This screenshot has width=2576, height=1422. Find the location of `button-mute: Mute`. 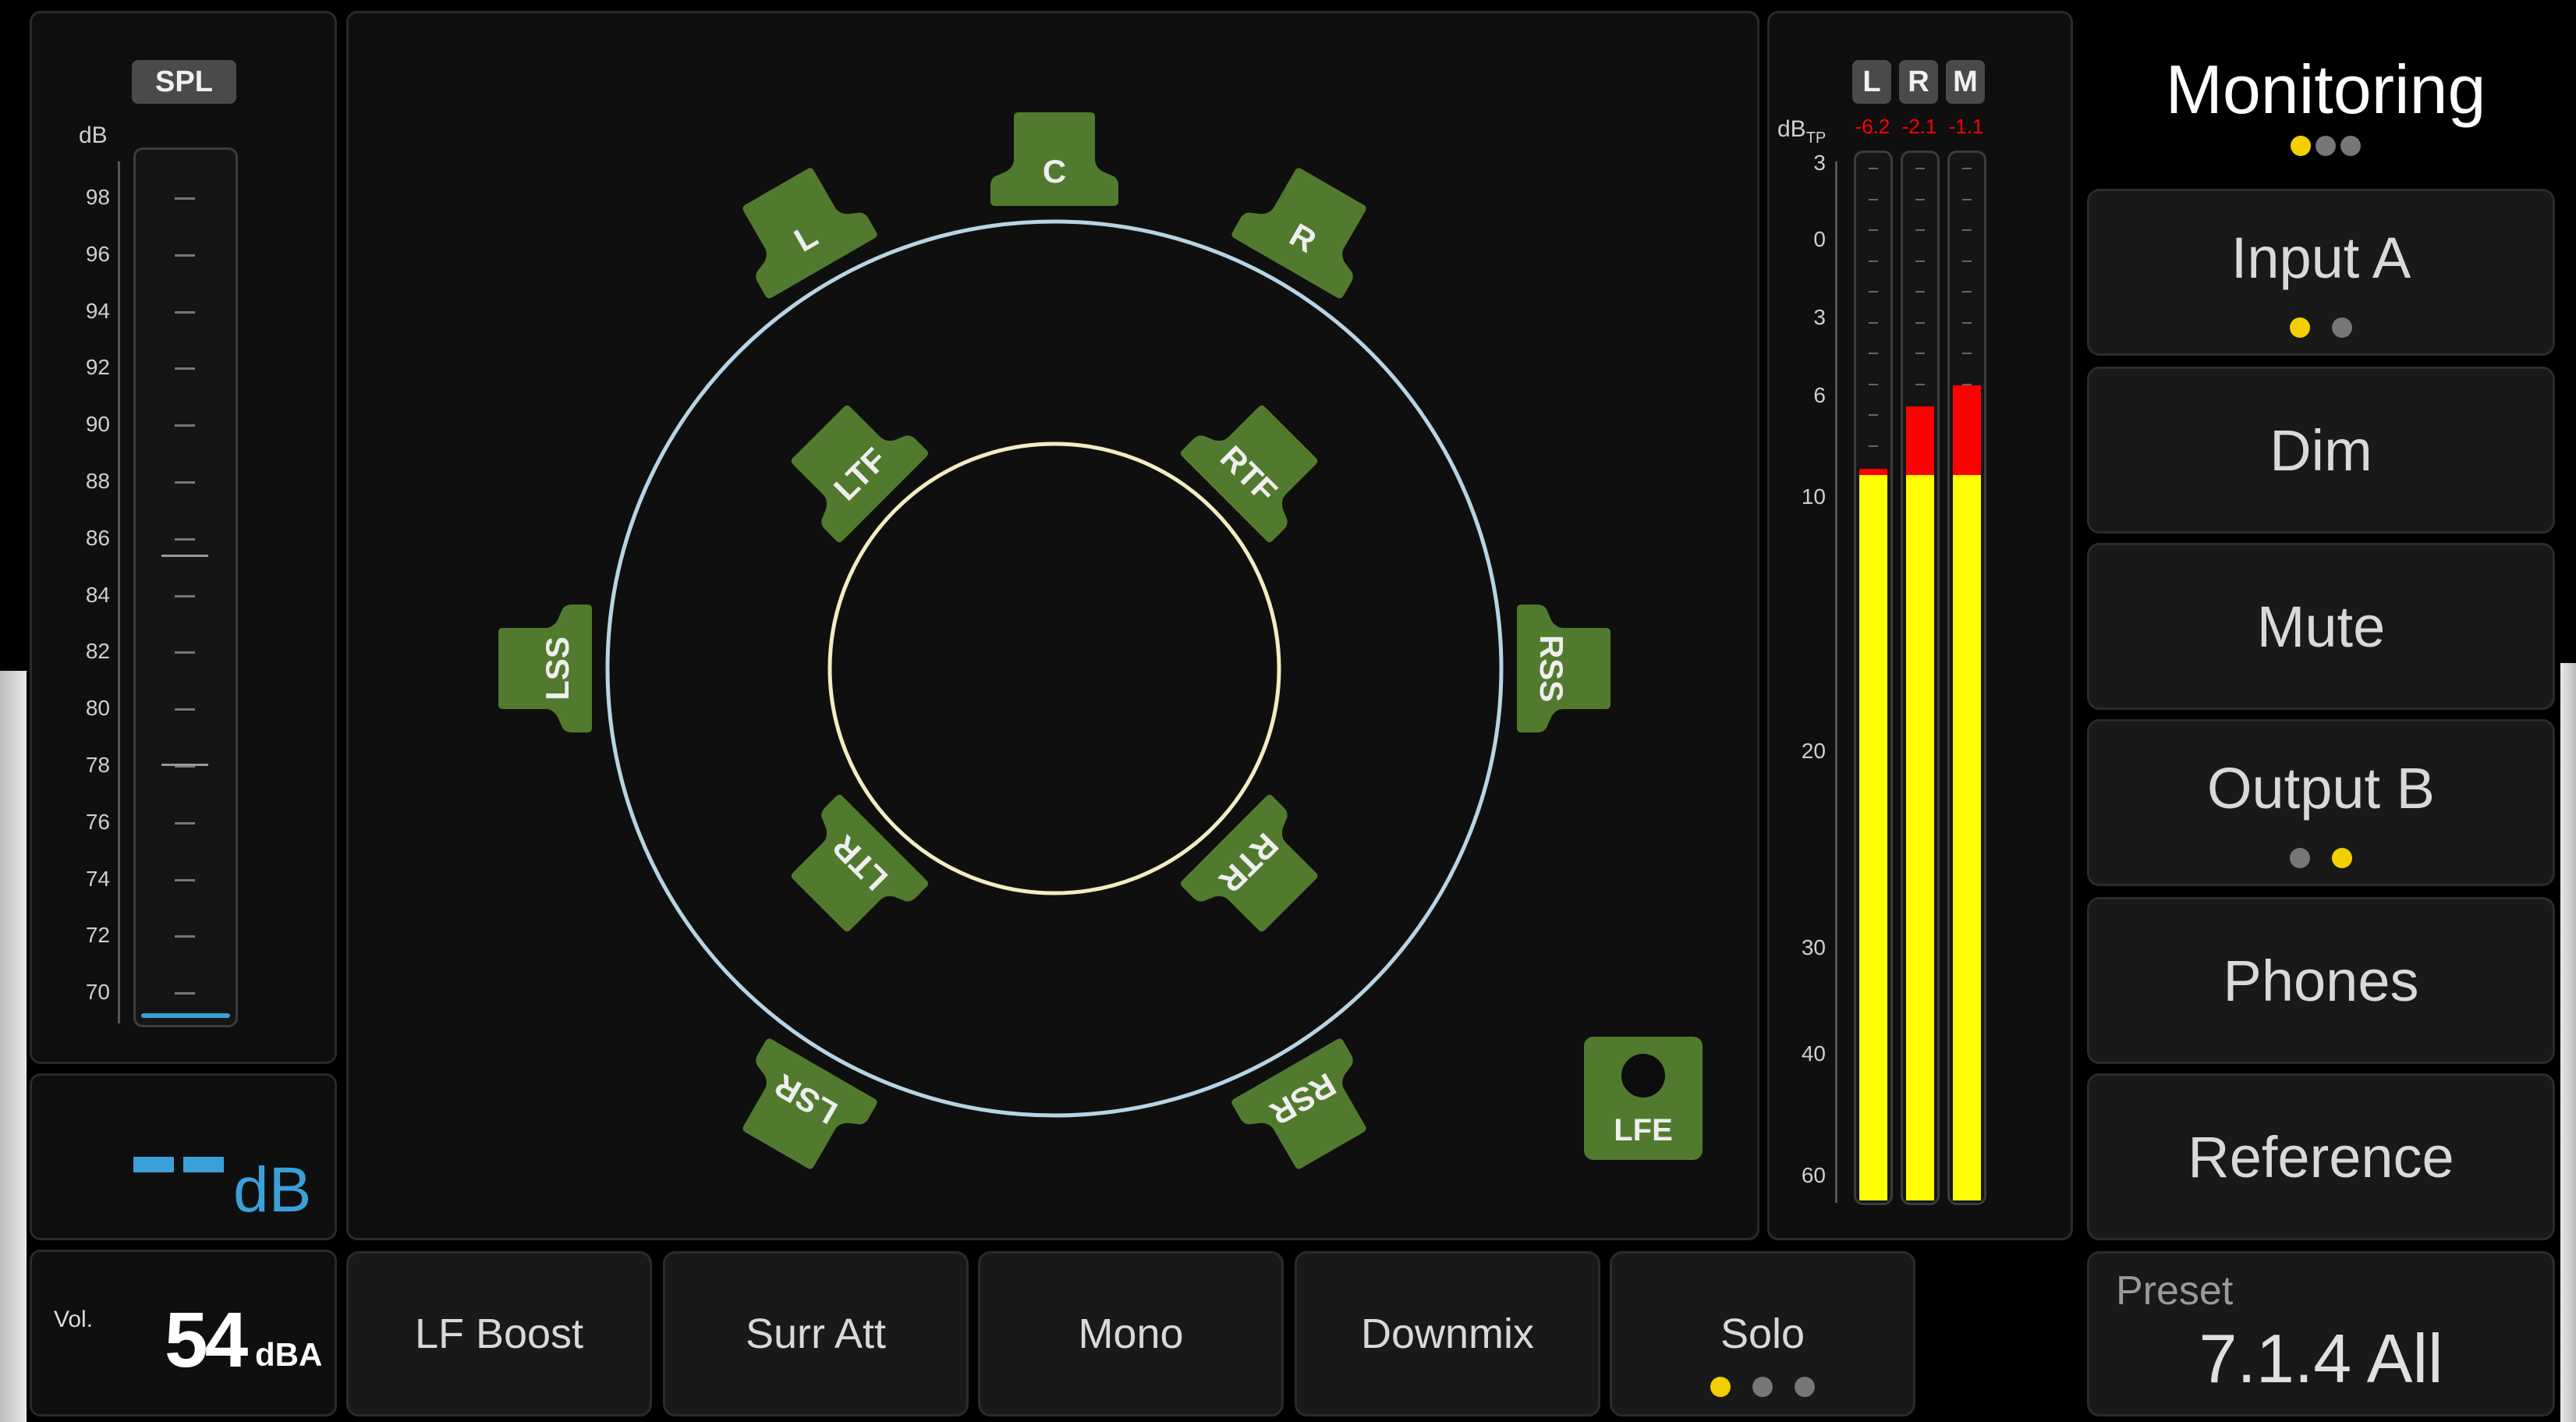

button-mute: Mute is located at coordinates (2321, 626).